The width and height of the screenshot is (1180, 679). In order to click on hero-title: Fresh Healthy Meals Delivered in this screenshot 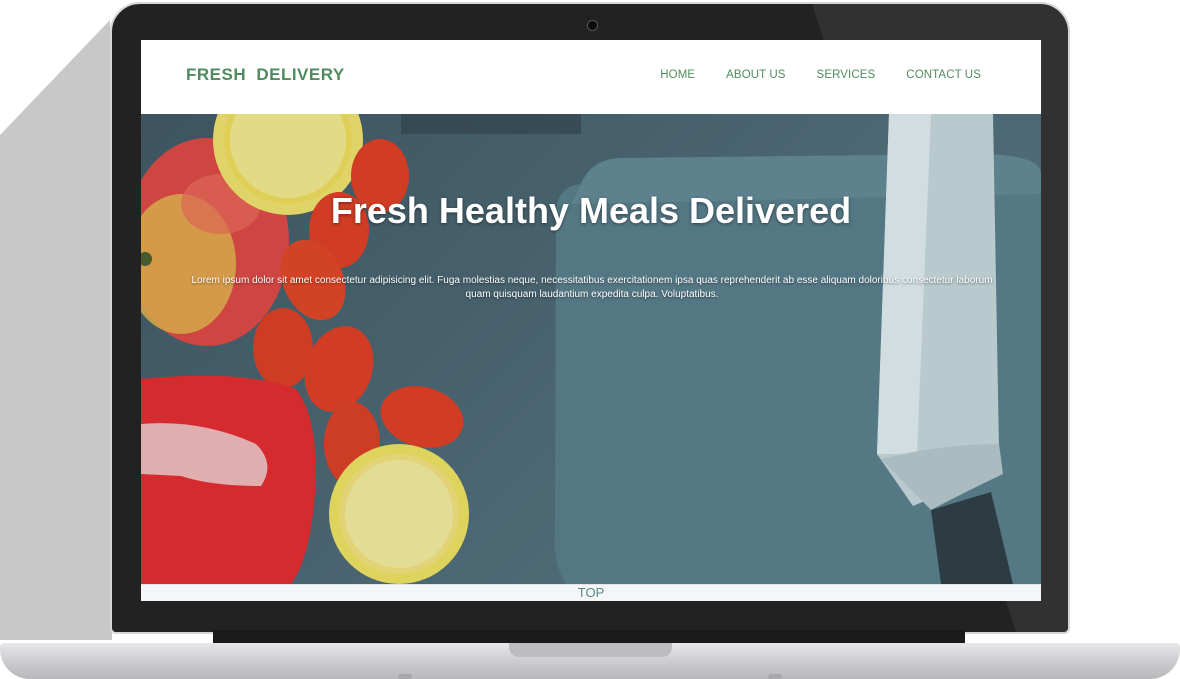, I will do `click(591, 210)`.